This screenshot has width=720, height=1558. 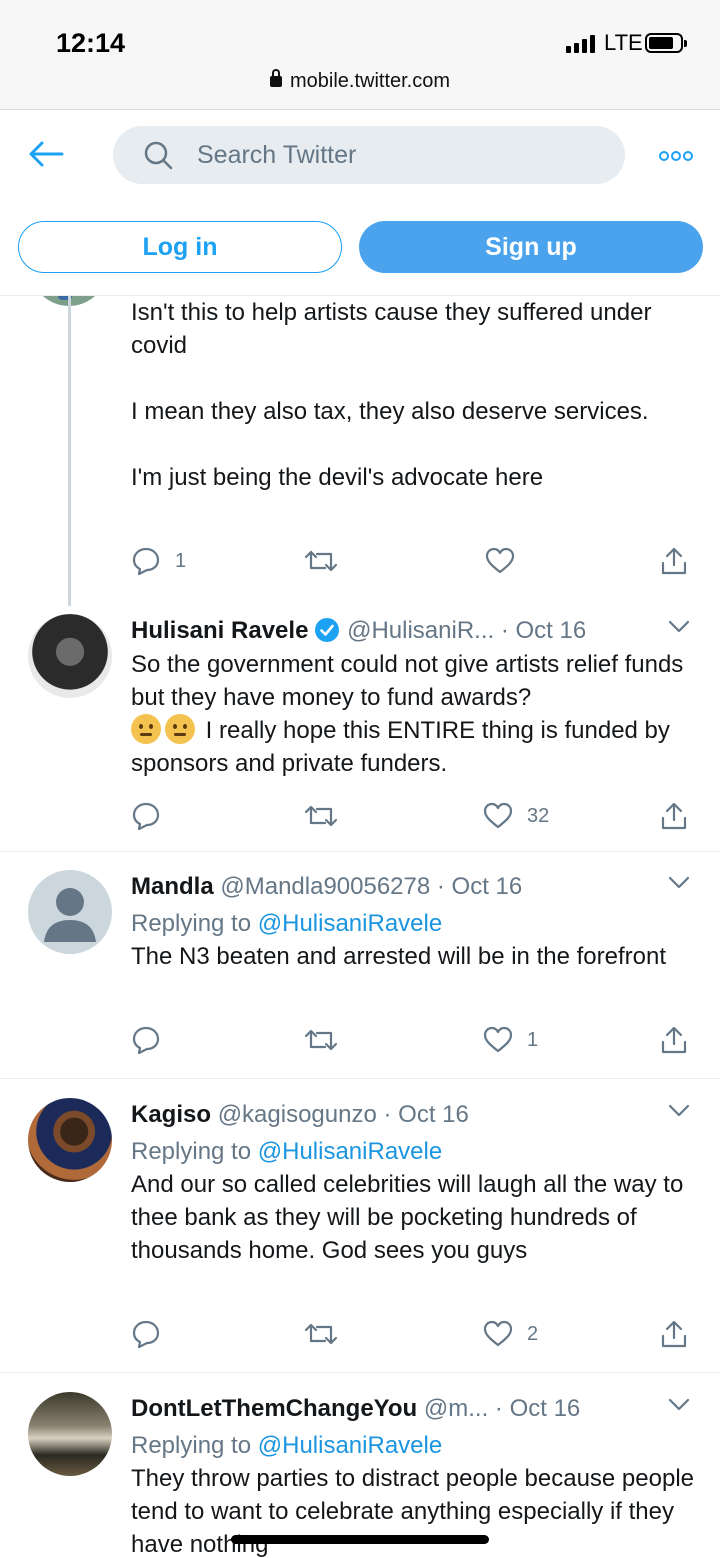 What do you see at coordinates (531, 247) in the screenshot?
I see `signup-button: Sign up` at bounding box center [531, 247].